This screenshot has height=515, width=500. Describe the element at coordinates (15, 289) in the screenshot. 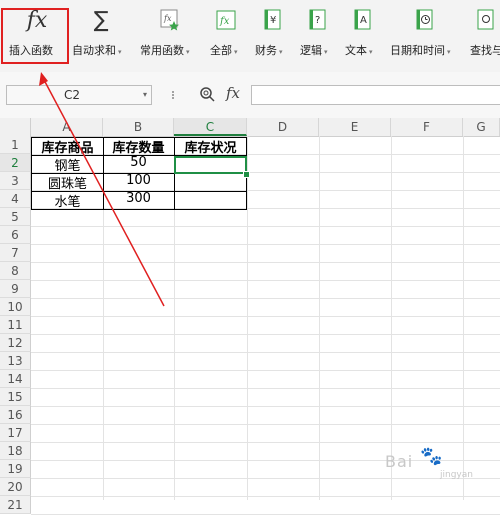

I see `row-header-9: 9` at that location.